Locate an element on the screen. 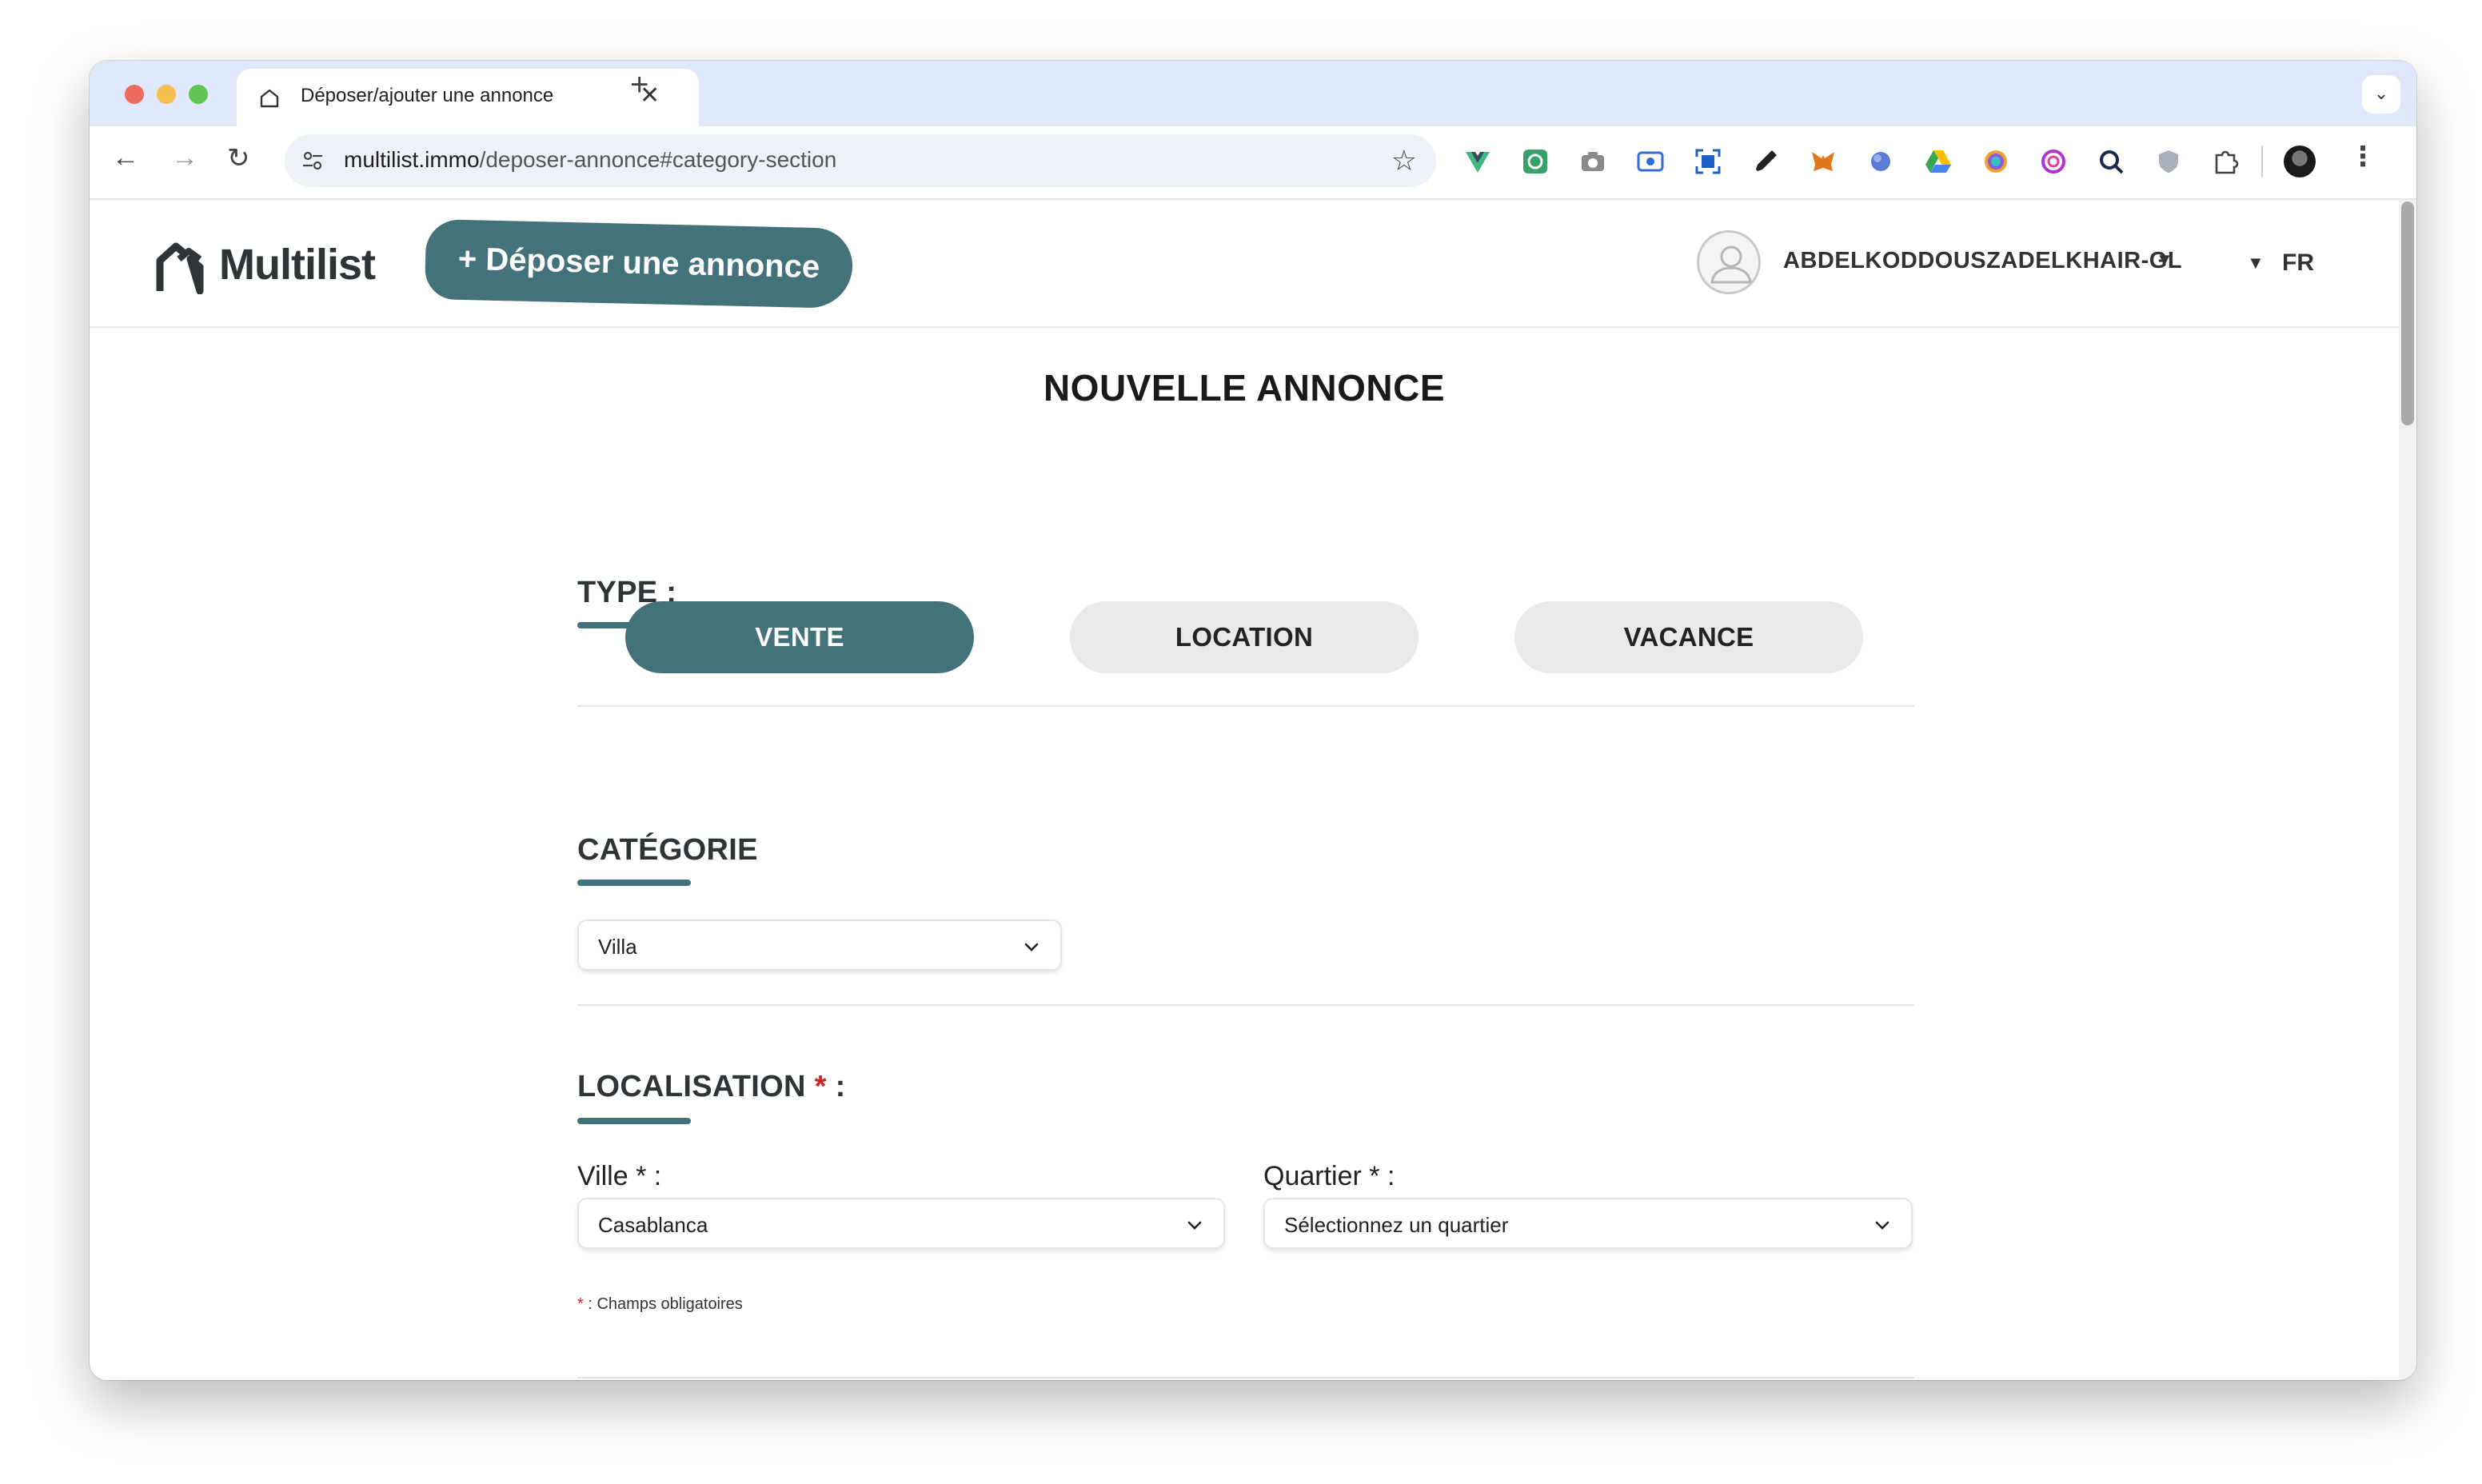  required-note-text: : Champs obligatoires is located at coordinates (665, 1304).